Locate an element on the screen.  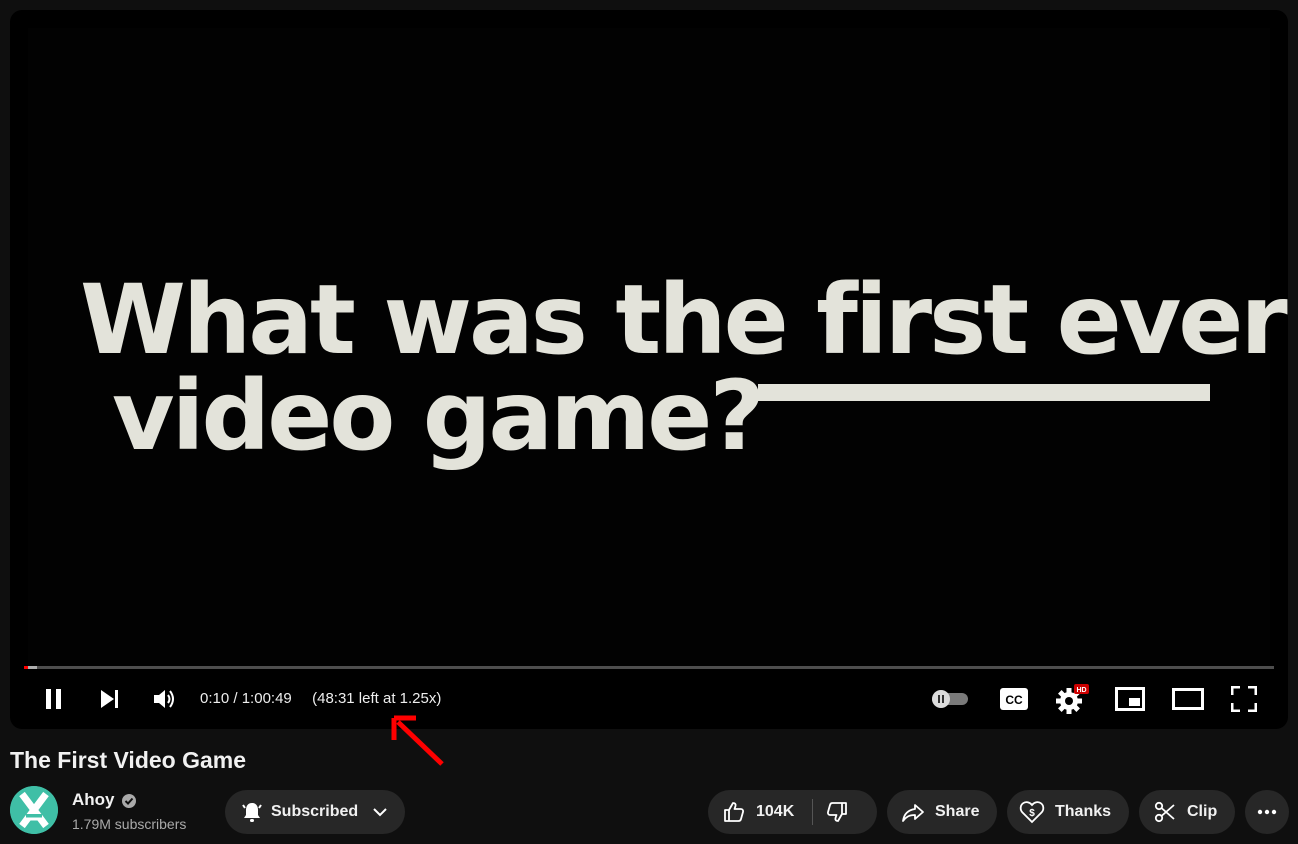
clip-button: Clip is located at coordinates (1187, 812).